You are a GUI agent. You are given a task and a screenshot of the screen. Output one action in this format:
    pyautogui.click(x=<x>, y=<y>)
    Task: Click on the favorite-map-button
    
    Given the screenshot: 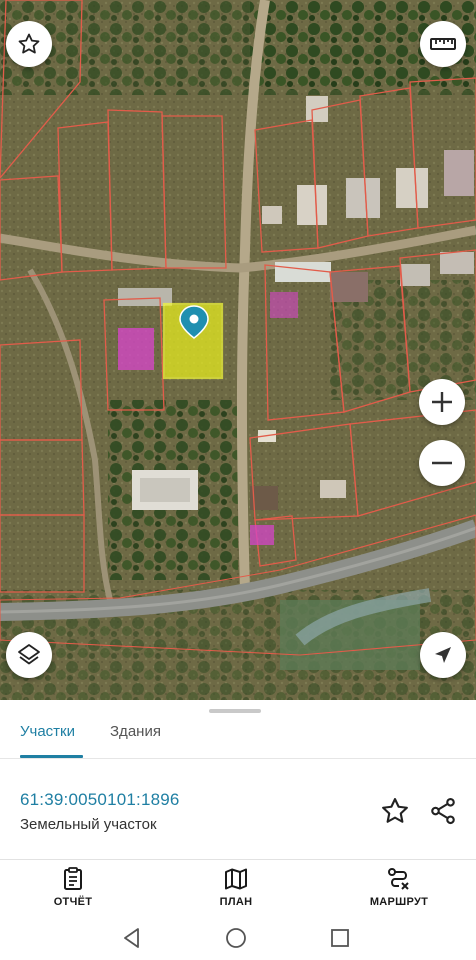 What is the action you would take?
    pyautogui.click(x=29, y=44)
    